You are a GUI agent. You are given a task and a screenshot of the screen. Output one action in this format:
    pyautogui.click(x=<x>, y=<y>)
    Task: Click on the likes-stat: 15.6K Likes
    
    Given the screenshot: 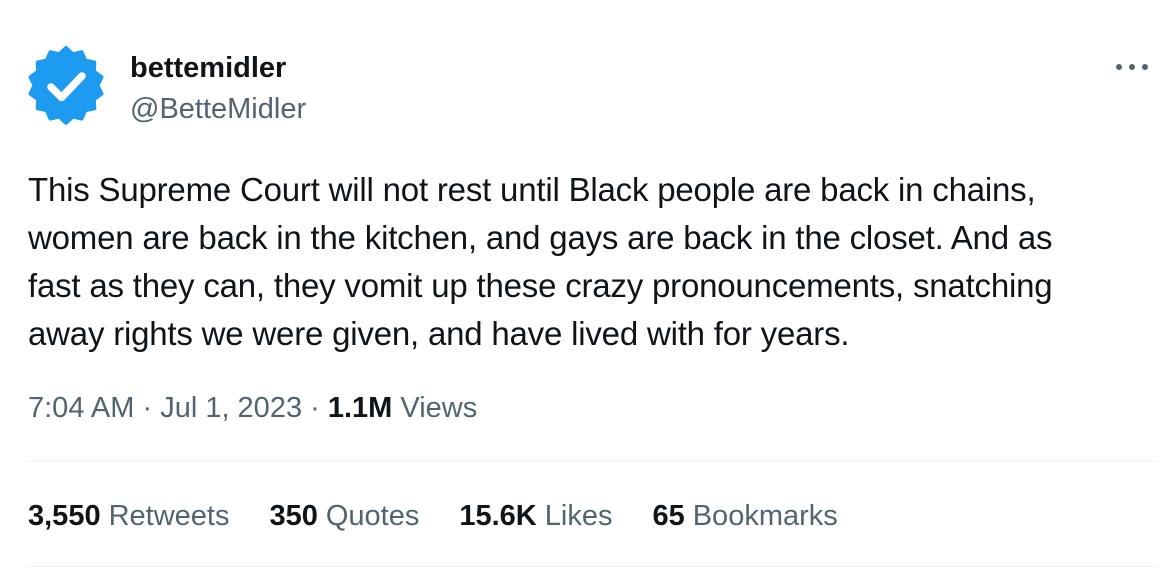 What is the action you would take?
    pyautogui.click(x=535, y=516)
    